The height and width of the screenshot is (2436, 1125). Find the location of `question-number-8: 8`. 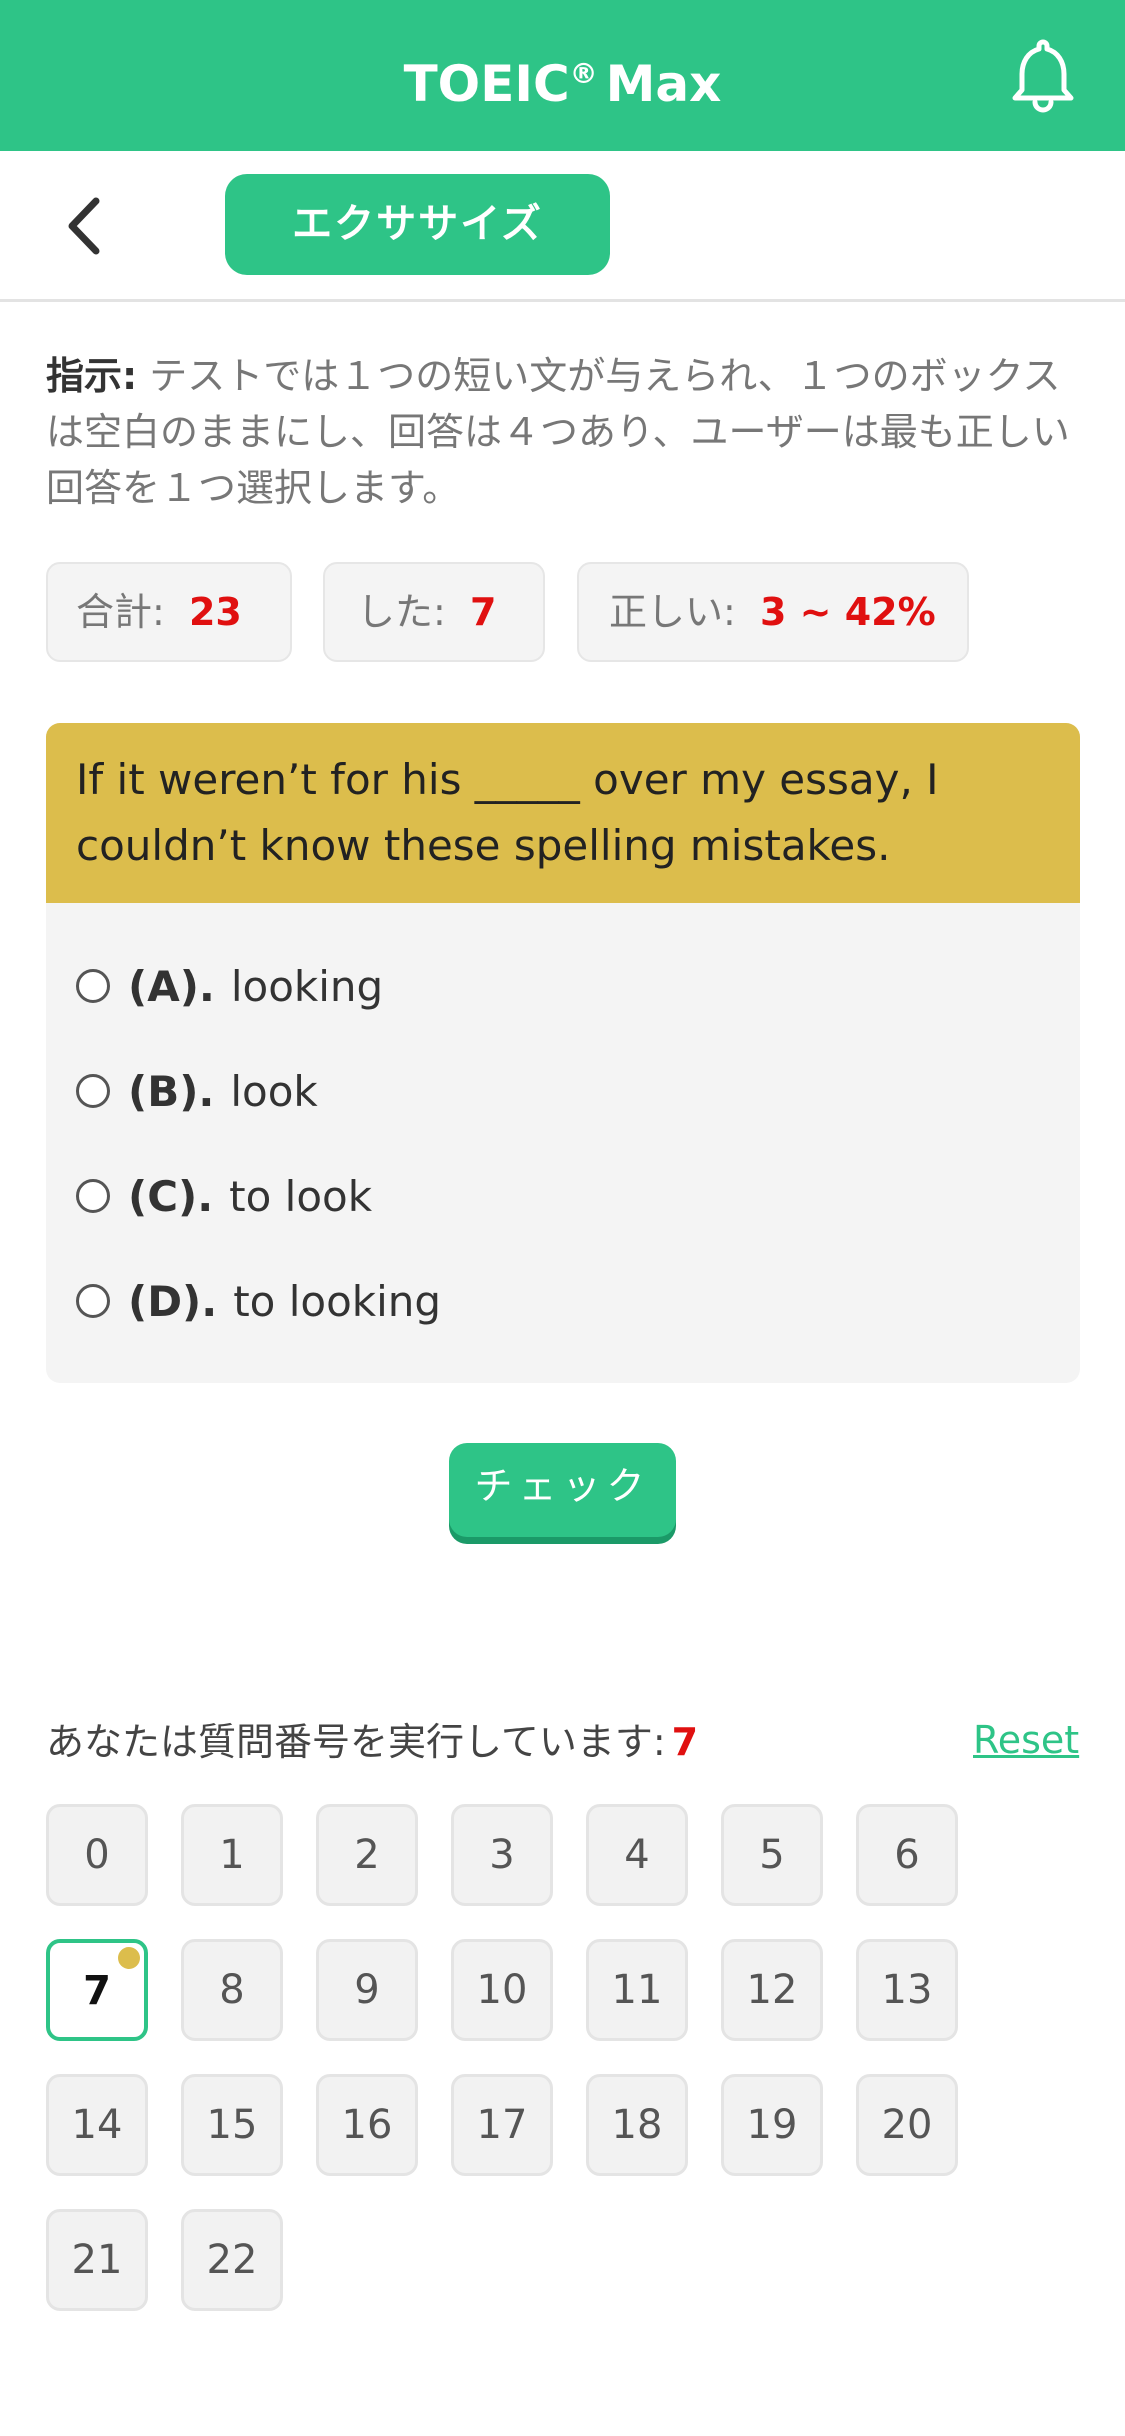

question-number-8: 8 is located at coordinates (232, 1990).